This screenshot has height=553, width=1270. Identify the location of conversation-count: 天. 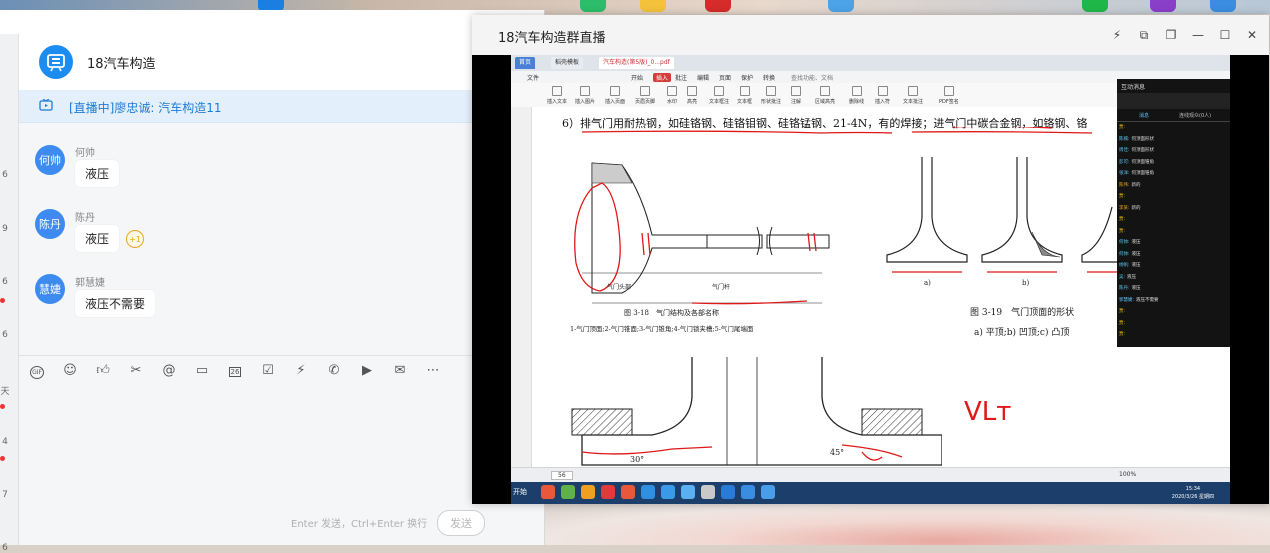
(5, 392).